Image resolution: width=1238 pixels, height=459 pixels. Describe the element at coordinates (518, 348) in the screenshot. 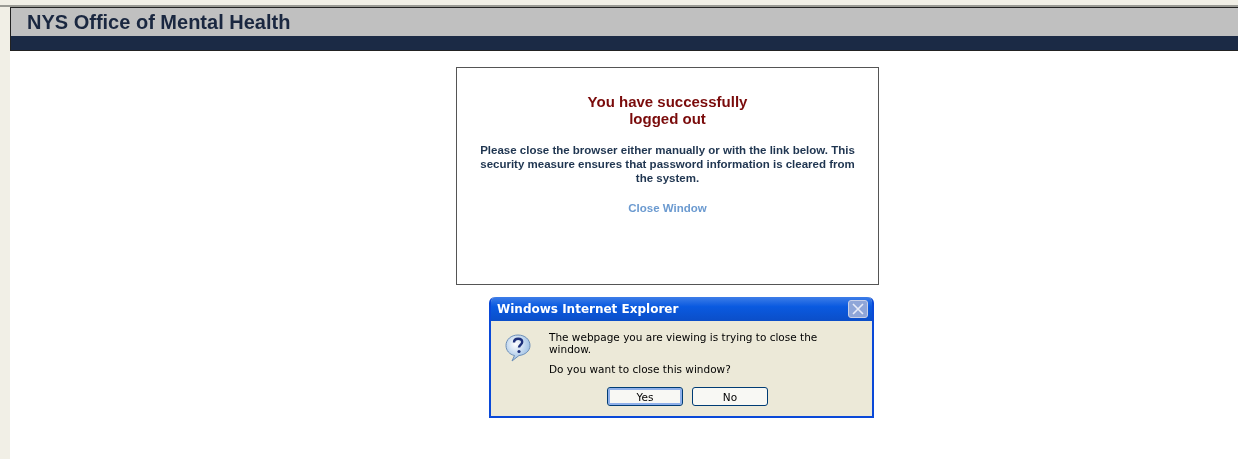

I see `question-icon` at that location.